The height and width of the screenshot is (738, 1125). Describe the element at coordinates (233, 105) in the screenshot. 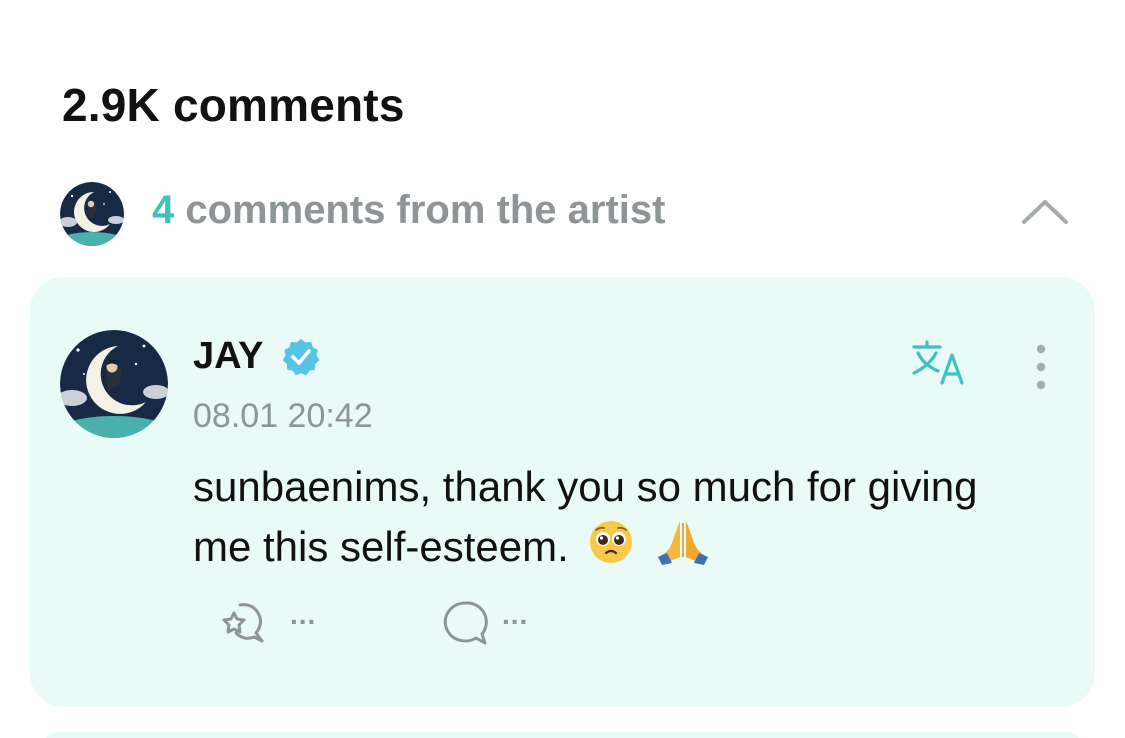

I see `comments-count-title: 2.9K comments` at that location.